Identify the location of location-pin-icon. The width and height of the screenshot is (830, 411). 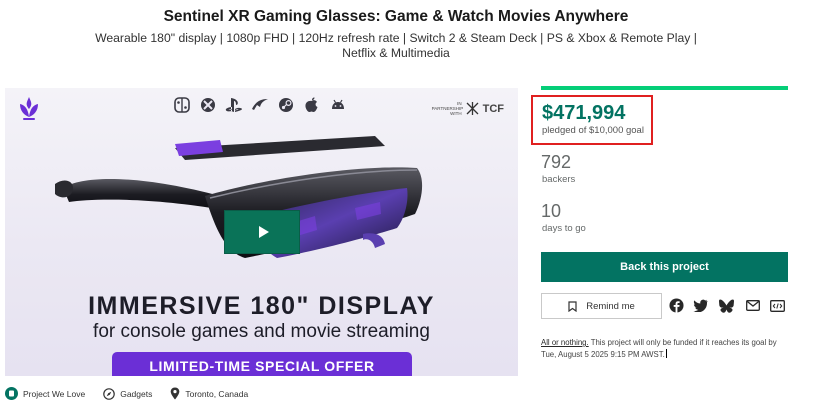
(175, 393).